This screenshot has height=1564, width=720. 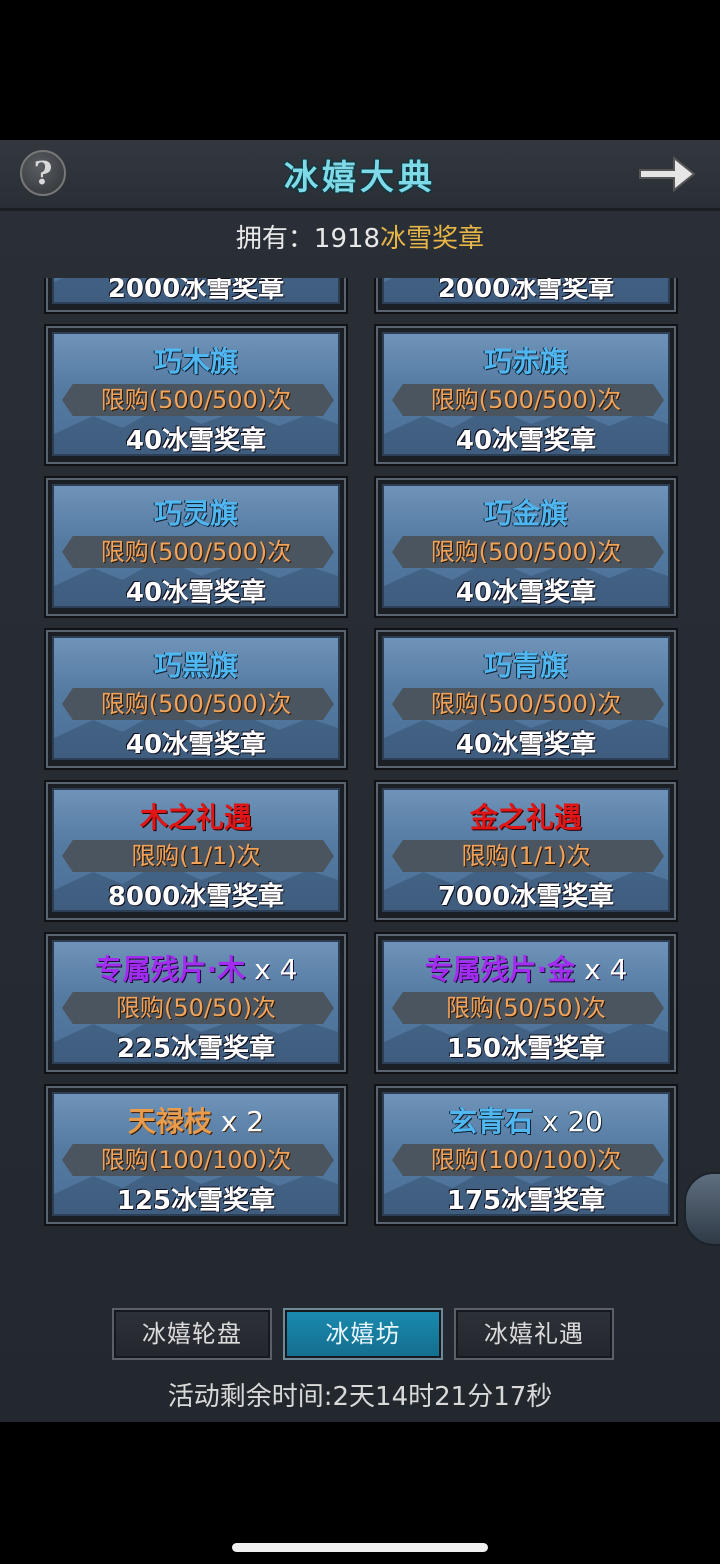 What do you see at coordinates (238, 1121) in the screenshot?
I see `item-quantity: x 2` at bounding box center [238, 1121].